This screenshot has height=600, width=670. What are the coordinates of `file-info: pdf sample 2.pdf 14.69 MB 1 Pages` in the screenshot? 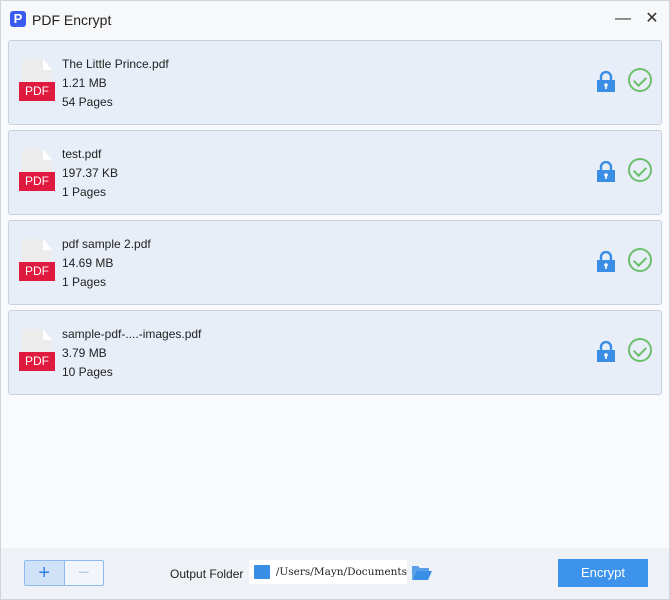 It's located at (106, 263).